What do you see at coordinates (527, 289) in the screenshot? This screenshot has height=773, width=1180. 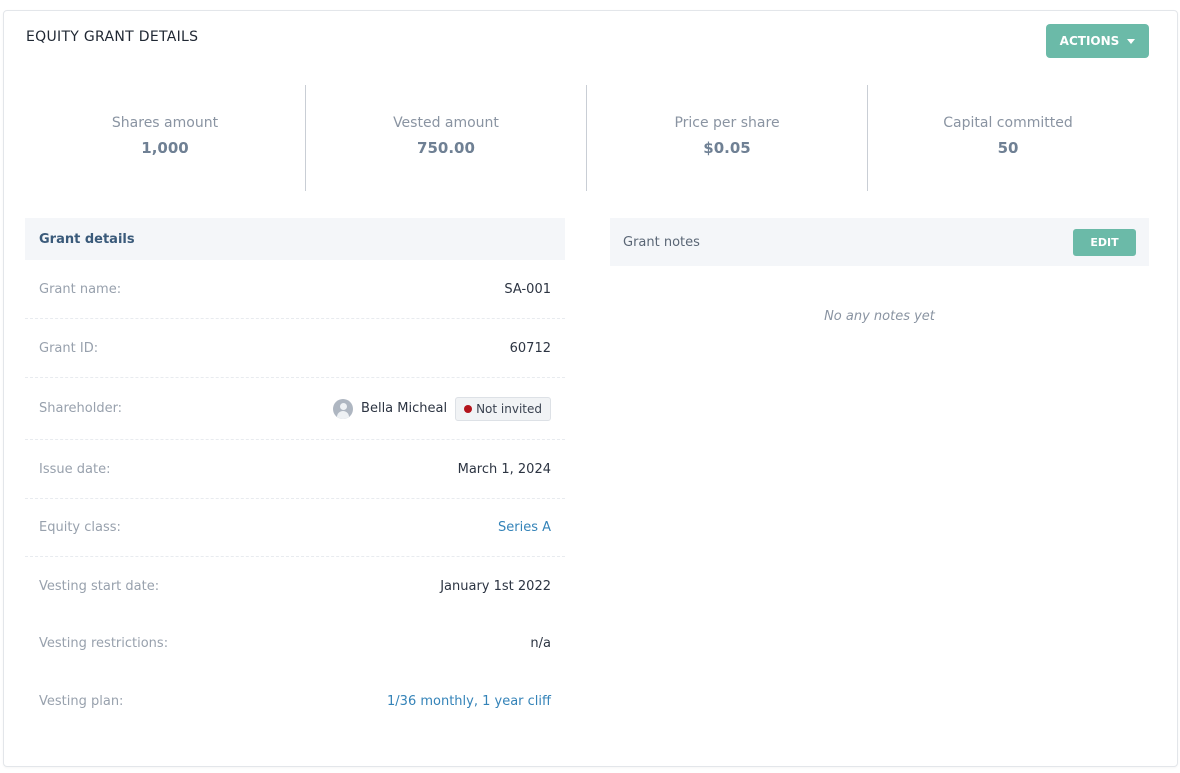 I see `row-value: SA-001` at bounding box center [527, 289].